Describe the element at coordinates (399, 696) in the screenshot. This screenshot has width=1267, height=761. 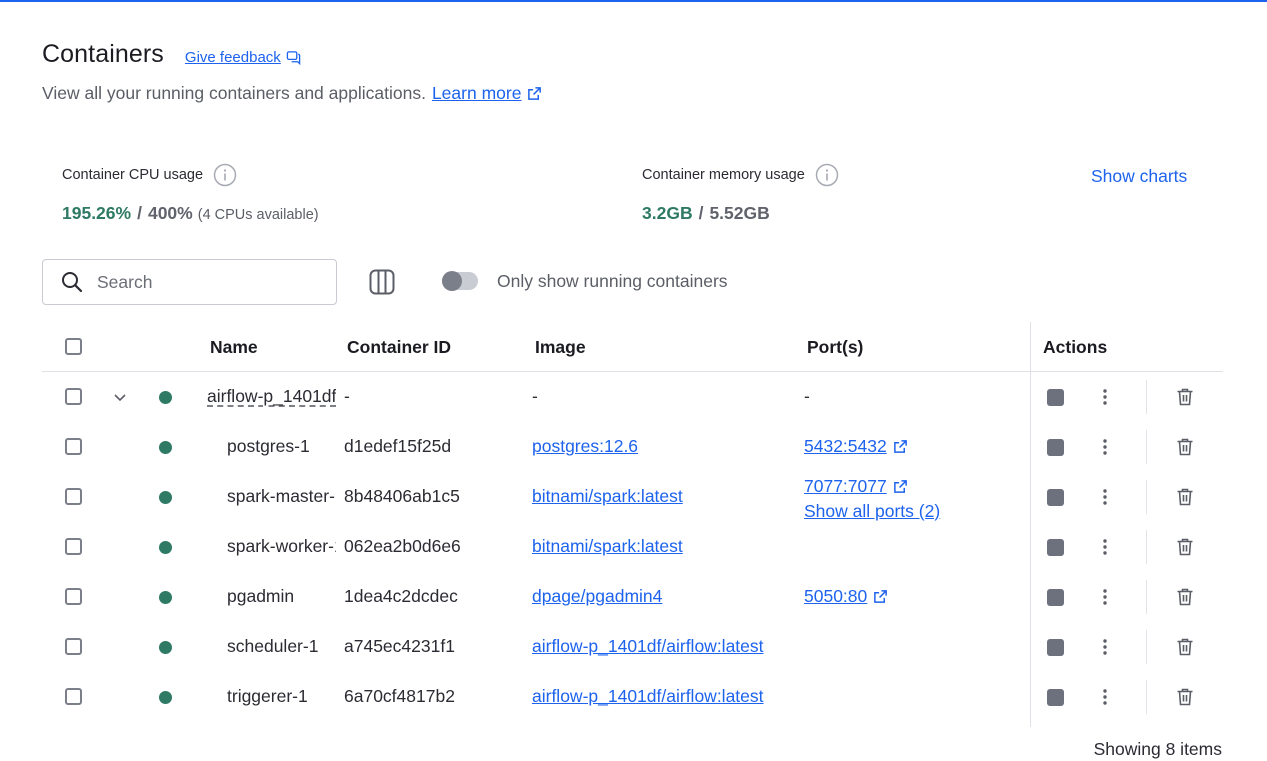
I see `container-id: 6a70cf4817b2` at that location.